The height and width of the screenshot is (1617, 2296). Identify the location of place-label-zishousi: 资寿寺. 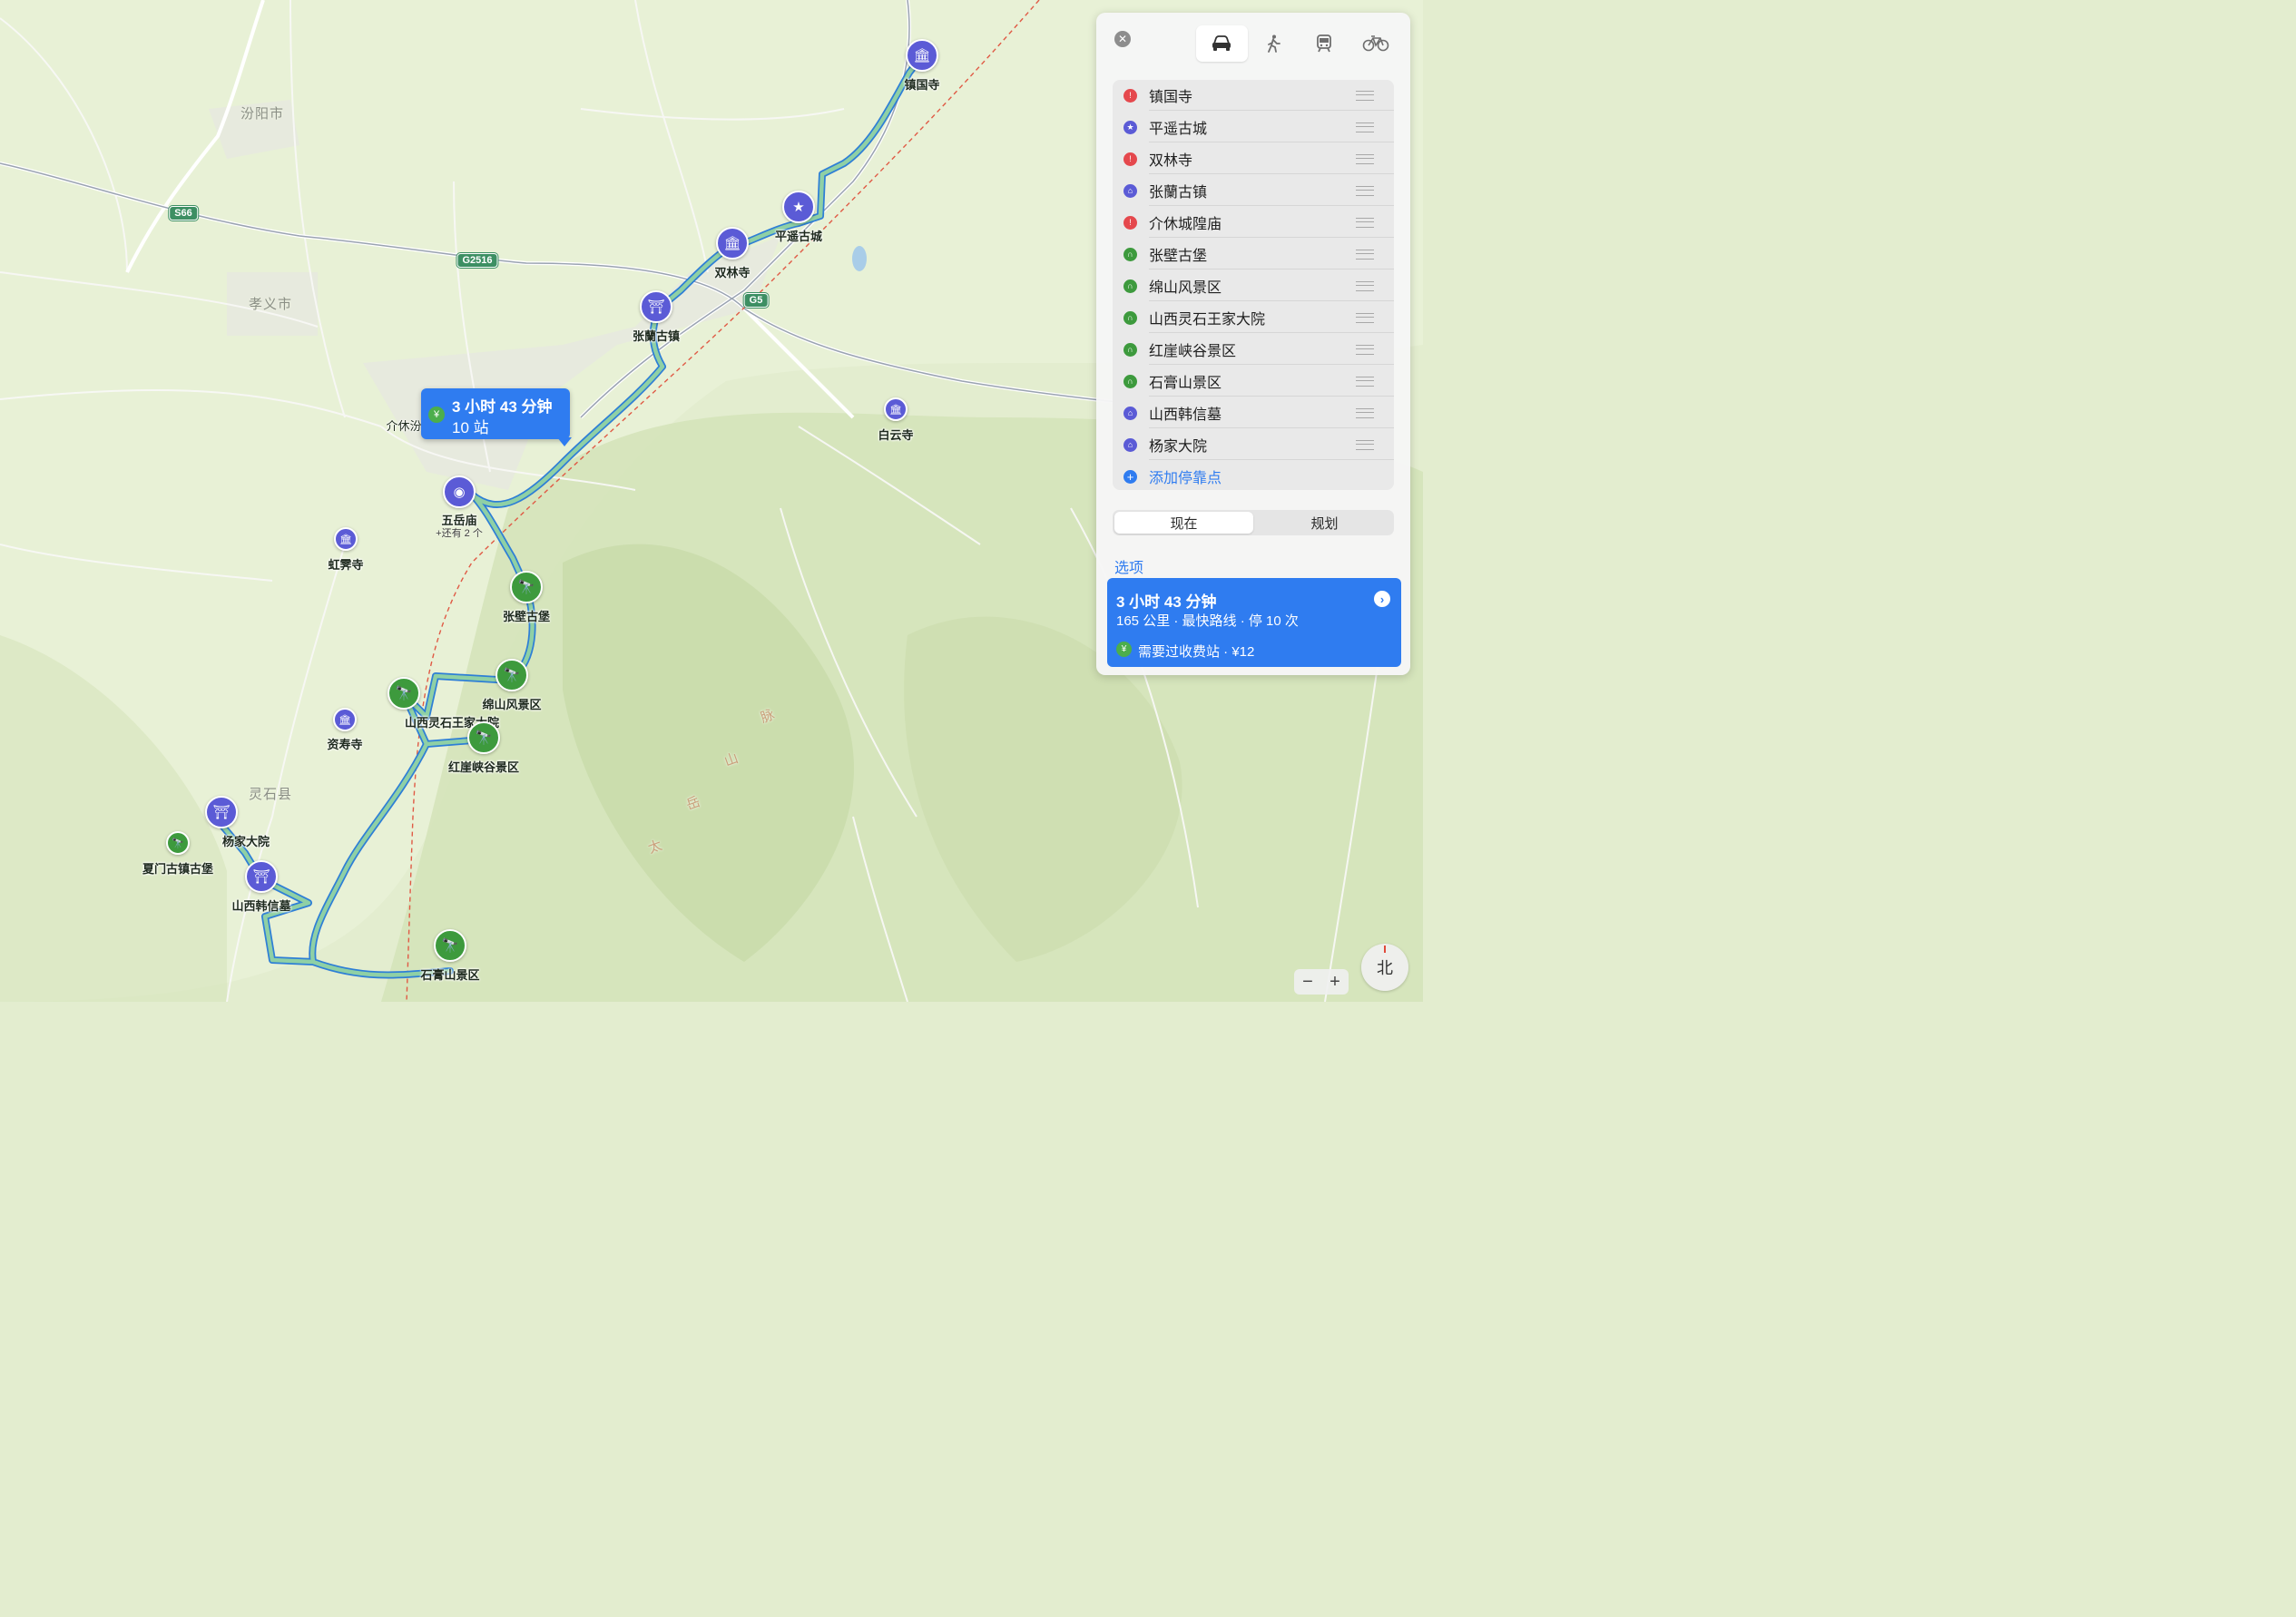
(344, 743).